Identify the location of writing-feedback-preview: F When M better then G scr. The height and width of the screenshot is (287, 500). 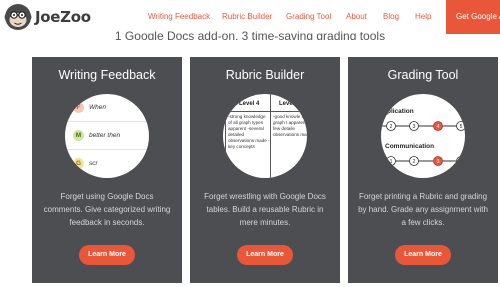
(107, 136).